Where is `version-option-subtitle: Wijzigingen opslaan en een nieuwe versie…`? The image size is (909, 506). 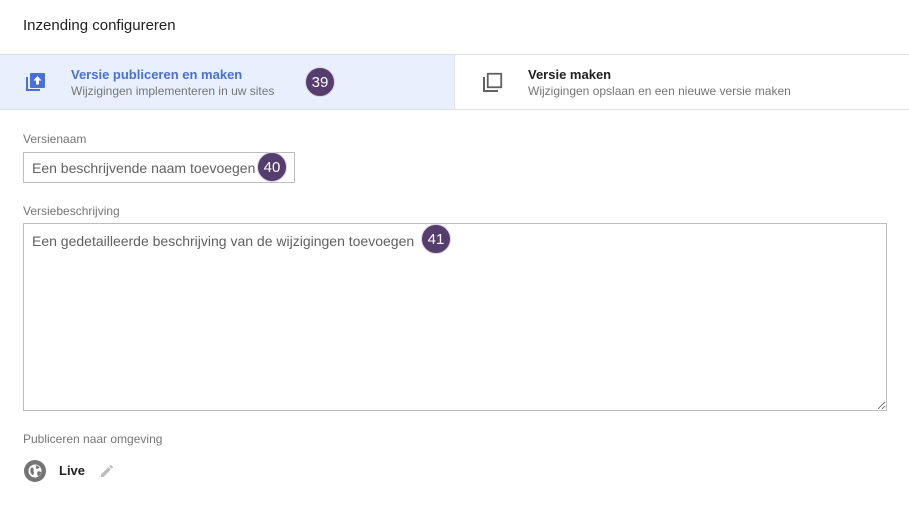 version-option-subtitle: Wijzigingen opslaan en een nieuwe versie… is located at coordinates (659, 91).